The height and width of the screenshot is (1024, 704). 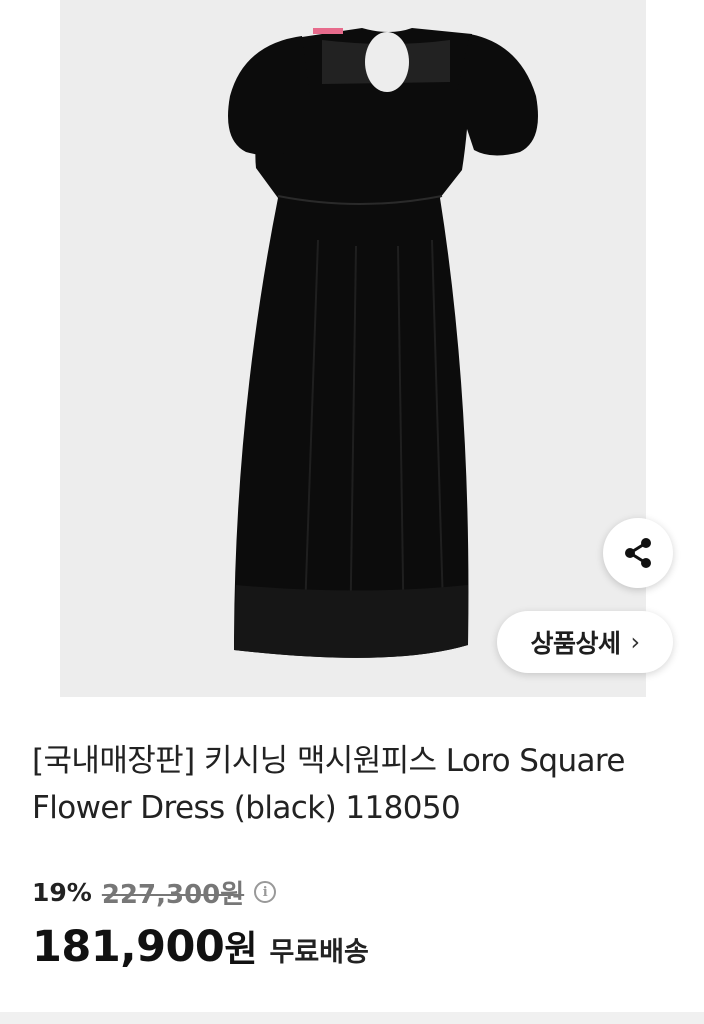 What do you see at coordinates (319, 952) in the screenshot?
I see `shipping-badge: 무료배송` at bounding box center [319, 952].